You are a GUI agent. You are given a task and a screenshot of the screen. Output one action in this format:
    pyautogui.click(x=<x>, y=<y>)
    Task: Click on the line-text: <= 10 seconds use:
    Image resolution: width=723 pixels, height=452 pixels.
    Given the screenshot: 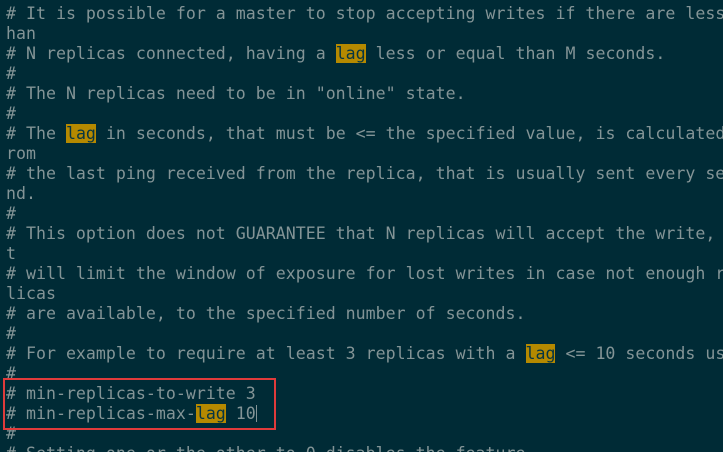 What is the action you would take?
    pyautogui.click(x=644, y=353)
    